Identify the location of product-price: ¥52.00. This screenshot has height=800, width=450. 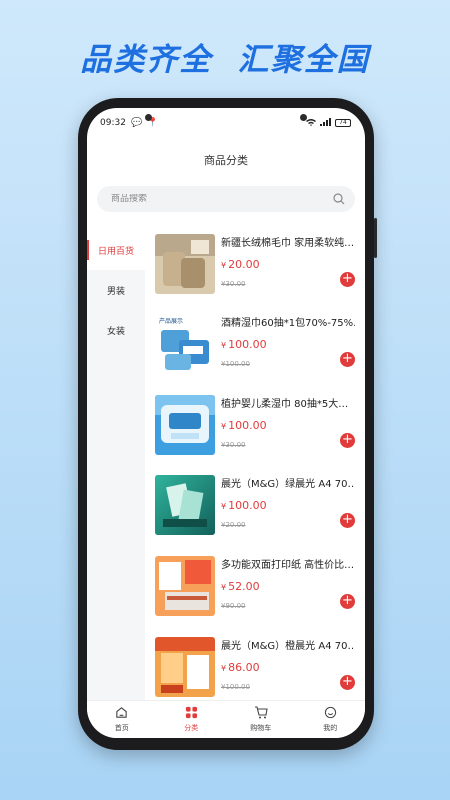
(240, 586).